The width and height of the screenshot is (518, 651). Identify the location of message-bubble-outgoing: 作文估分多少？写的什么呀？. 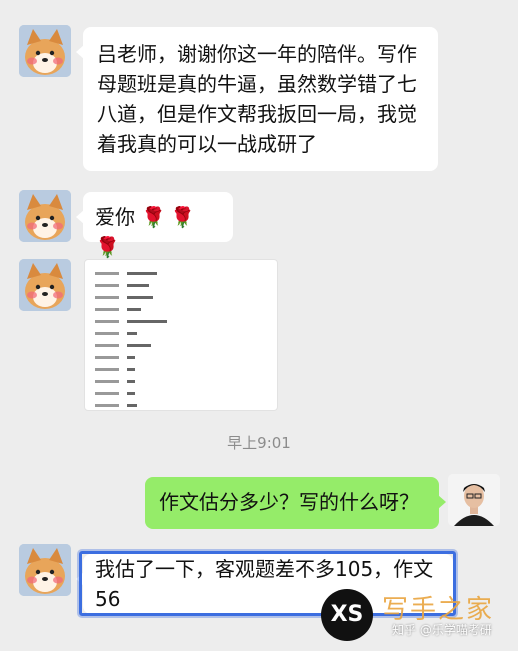
(295, 503).